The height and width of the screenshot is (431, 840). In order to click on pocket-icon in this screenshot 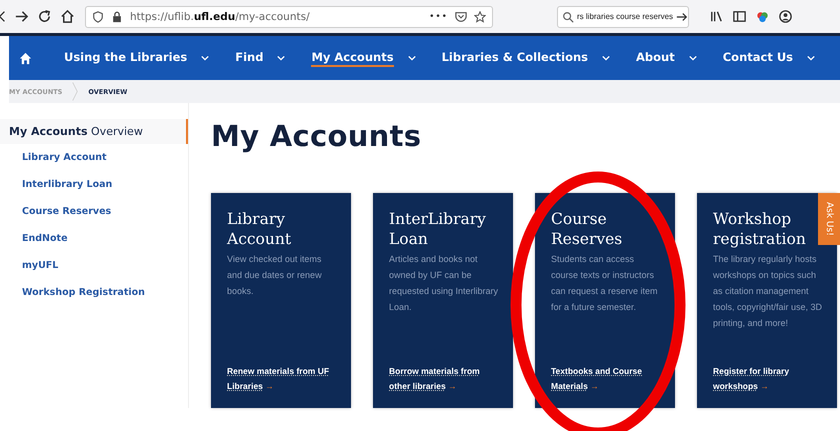, I will do `click(461, 16)`.